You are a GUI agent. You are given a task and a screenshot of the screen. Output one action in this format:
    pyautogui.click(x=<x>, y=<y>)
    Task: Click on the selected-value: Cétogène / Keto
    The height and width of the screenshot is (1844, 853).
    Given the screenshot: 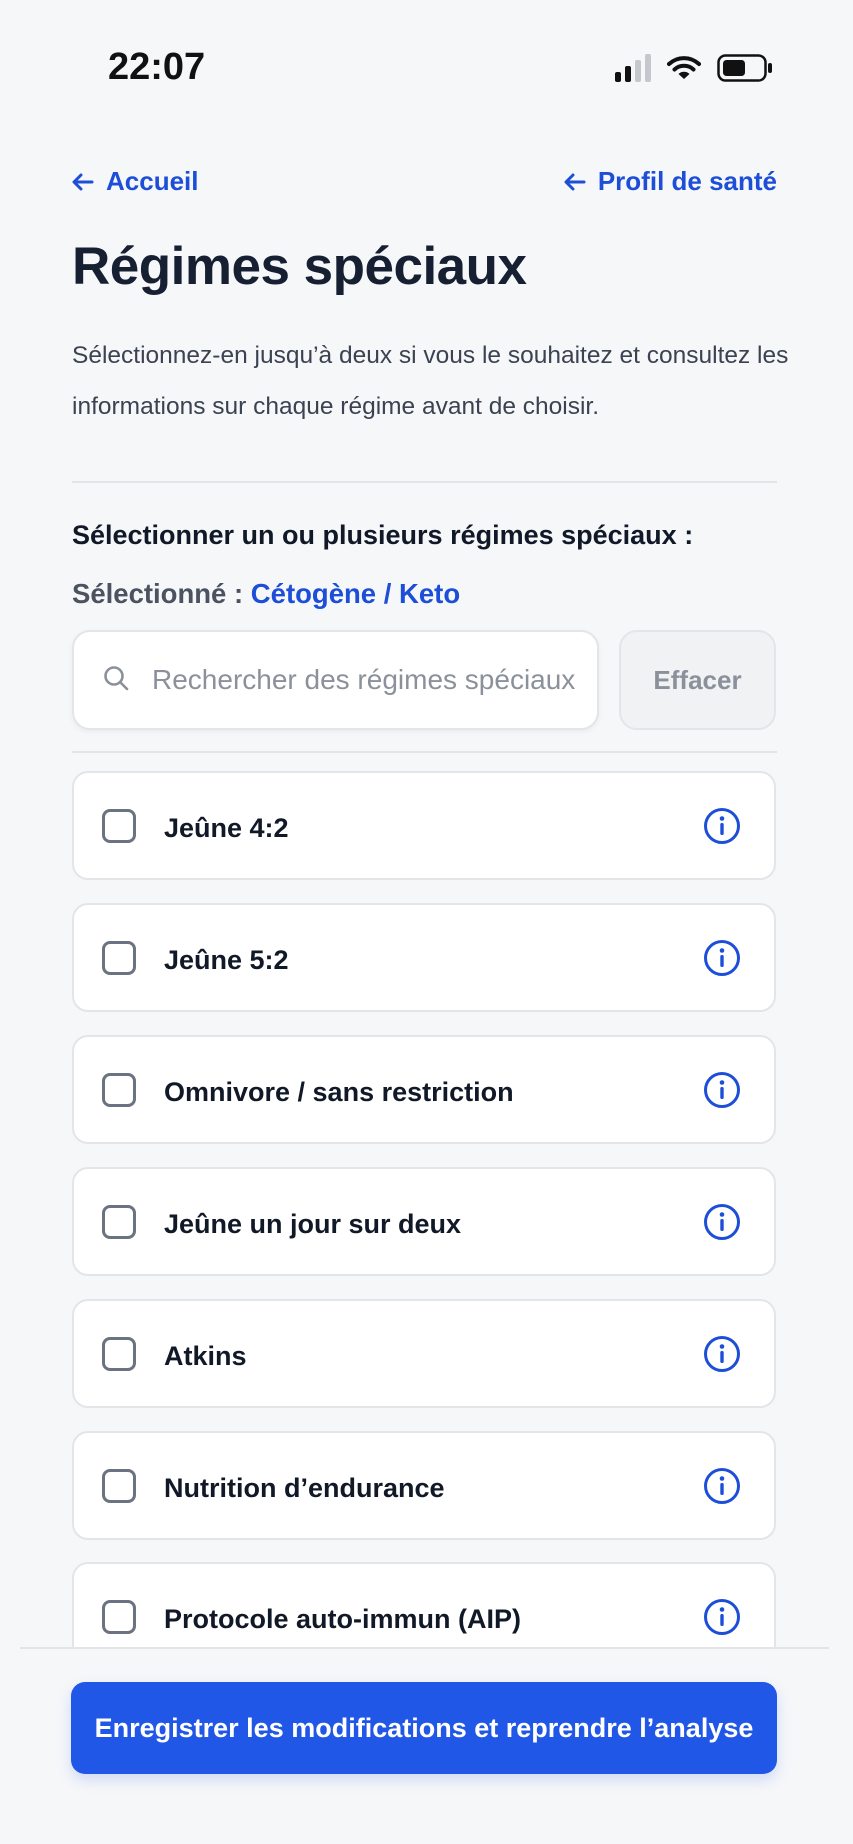 What is the action you would take?
    pyautogui.click(x=355, y=593)
    